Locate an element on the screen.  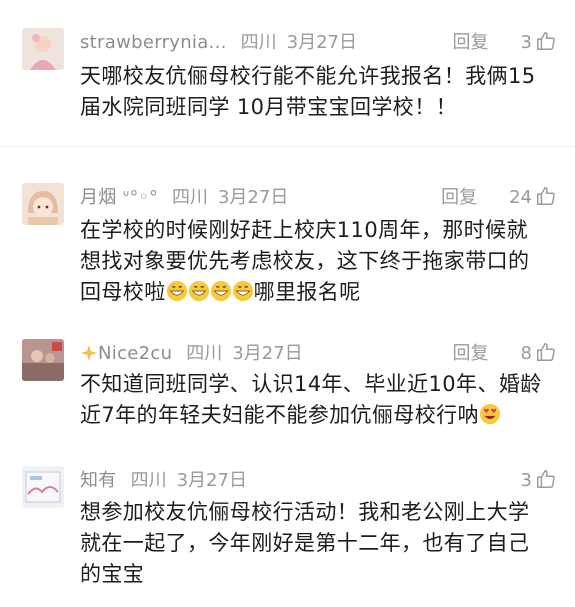
username: Nice2cu is located at coordinates (135, 353).